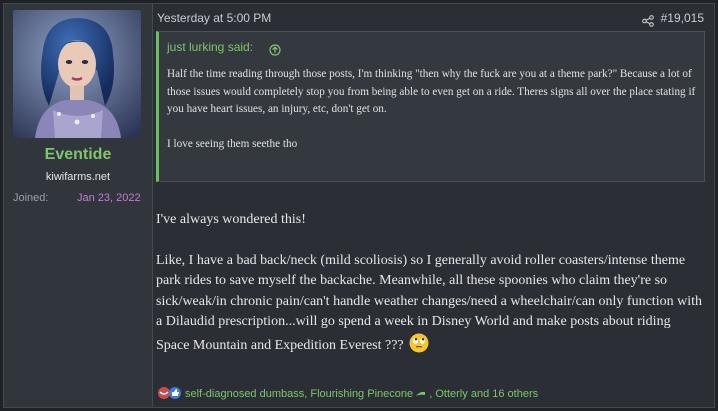 The image size is (718, 411). I want to click on quote-author: just lurking said:, so click(210, 47).